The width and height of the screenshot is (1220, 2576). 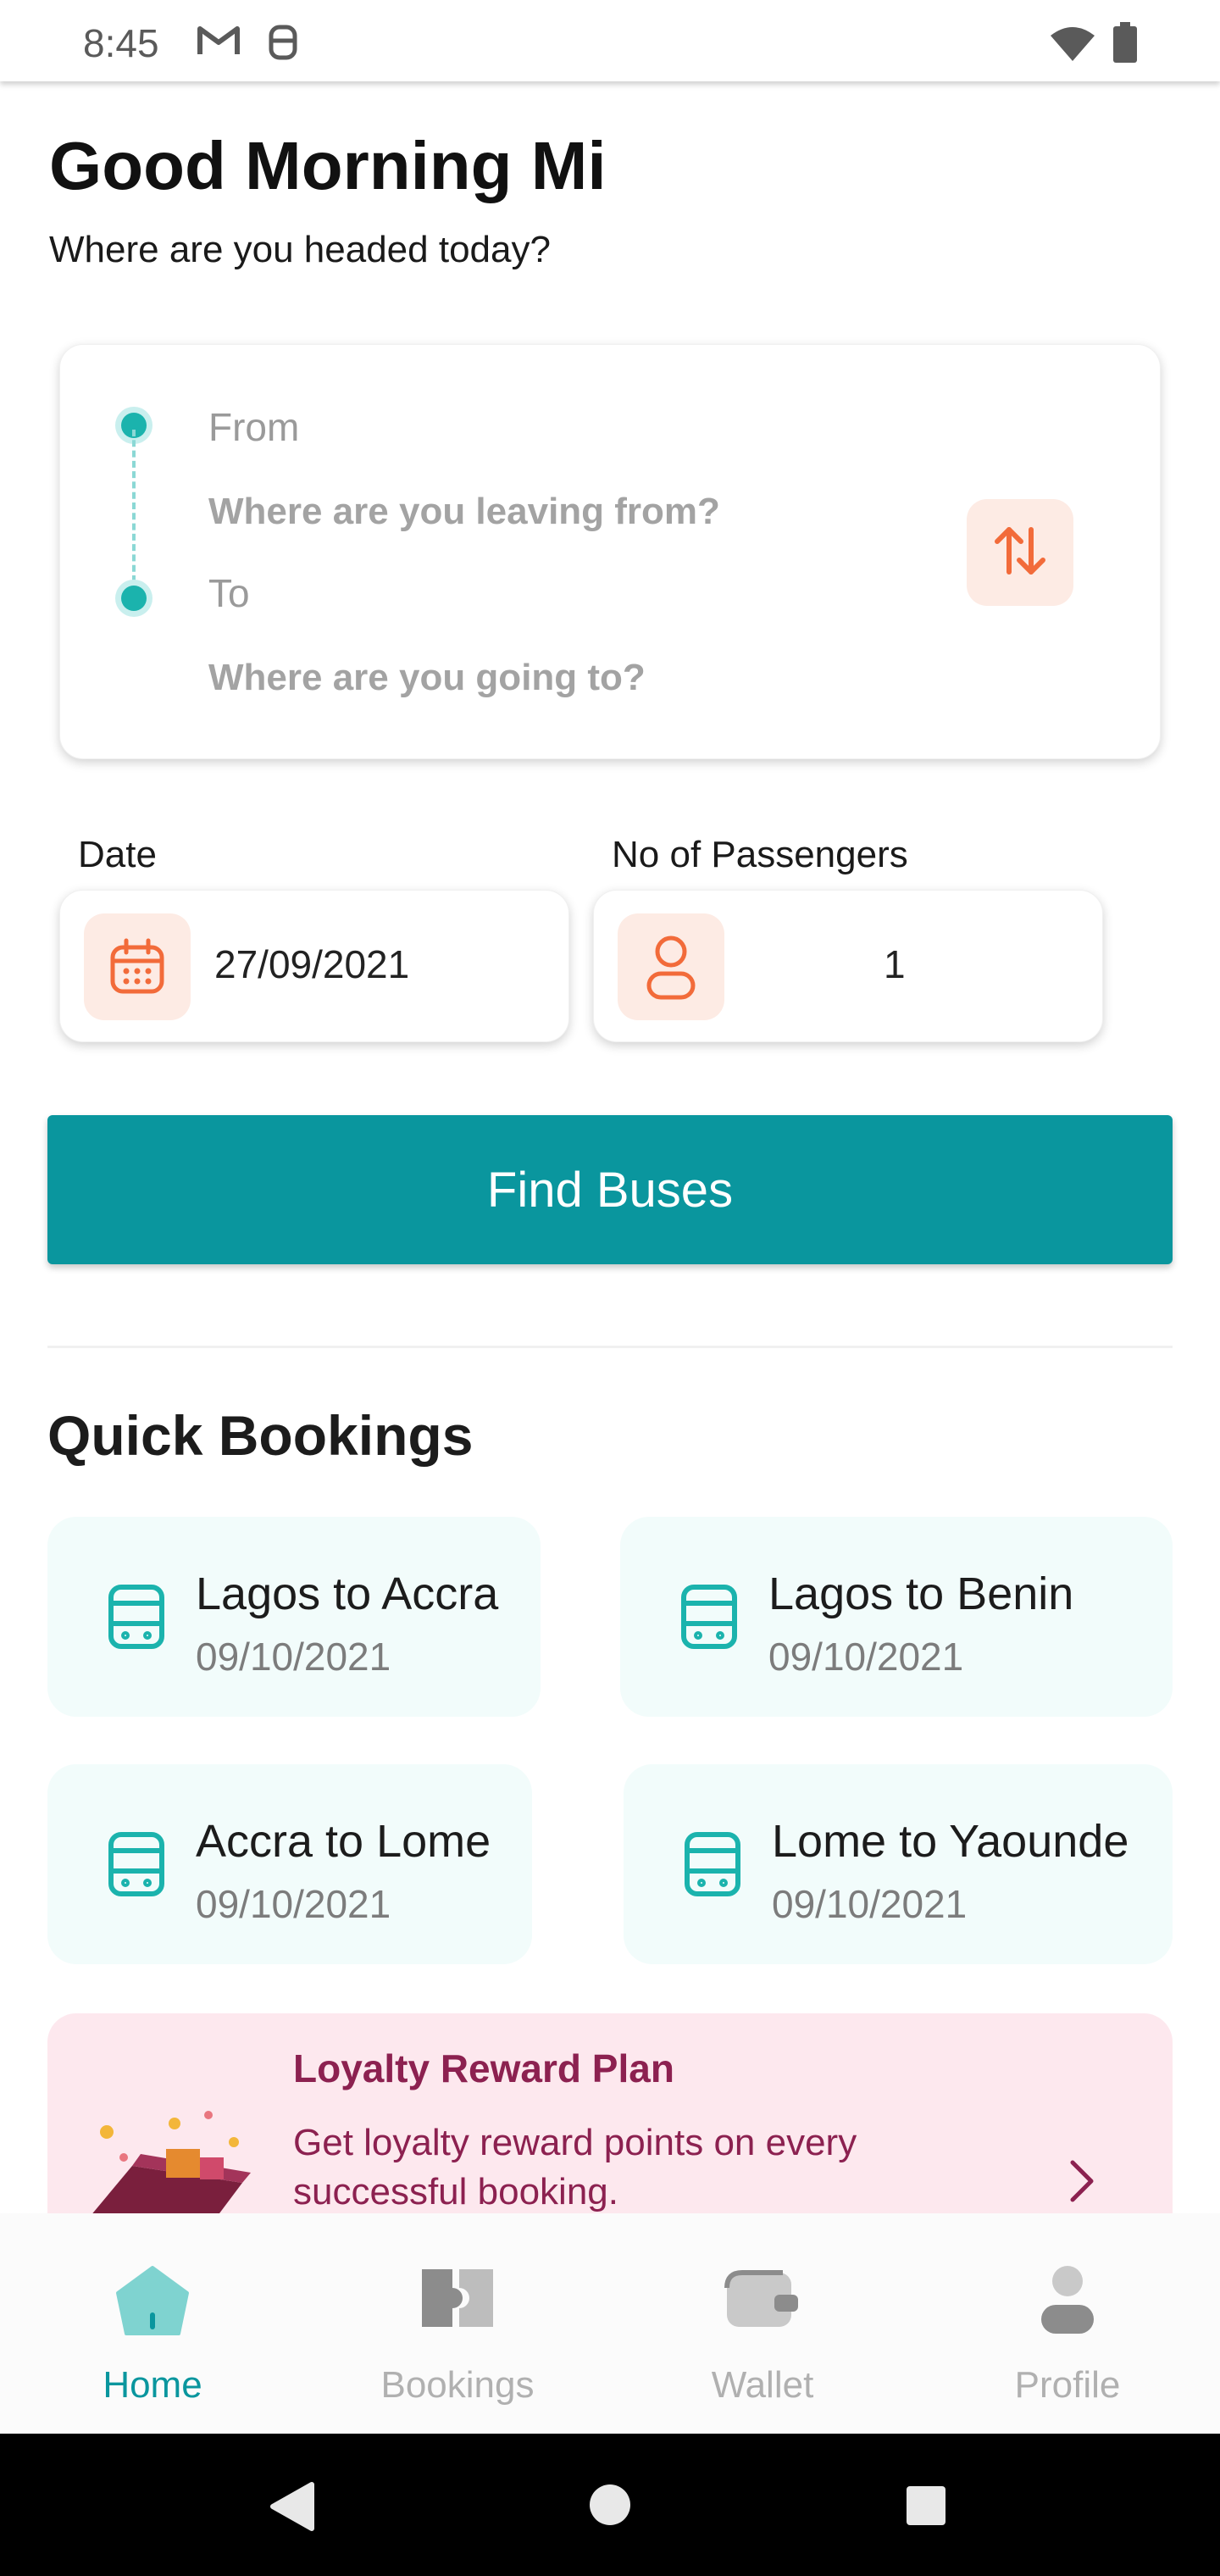 I want to click on swap-arrows-icon, so click(x=1020, y=553).